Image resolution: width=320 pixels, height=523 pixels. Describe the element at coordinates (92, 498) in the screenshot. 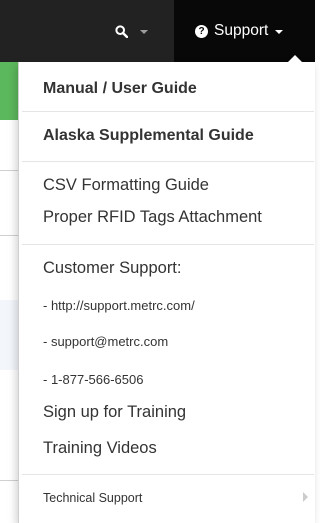

I see `menu-item-technical-support: Technical Support` at that location.